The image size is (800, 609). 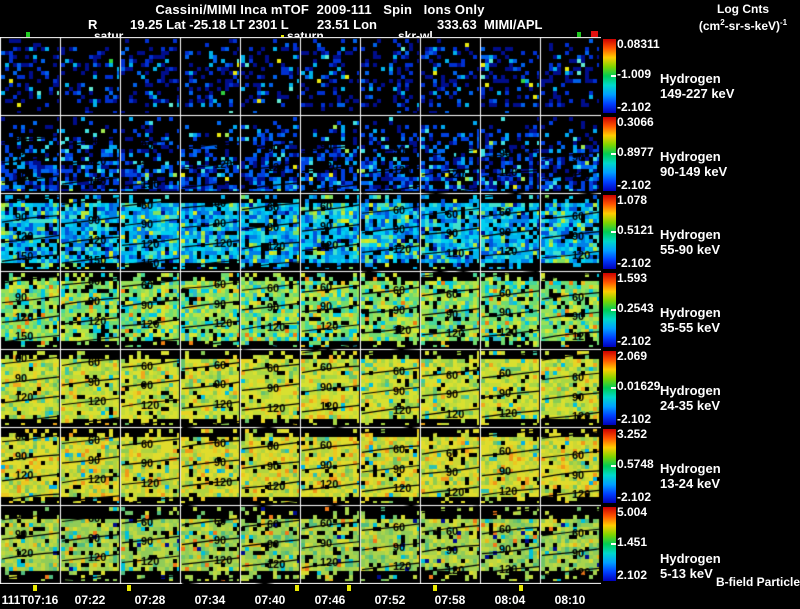 What do you see at coordinates (632, 575) in the screenshot?
I see `colorbar-min-value: 2.102` at bounding box center [632, 575].